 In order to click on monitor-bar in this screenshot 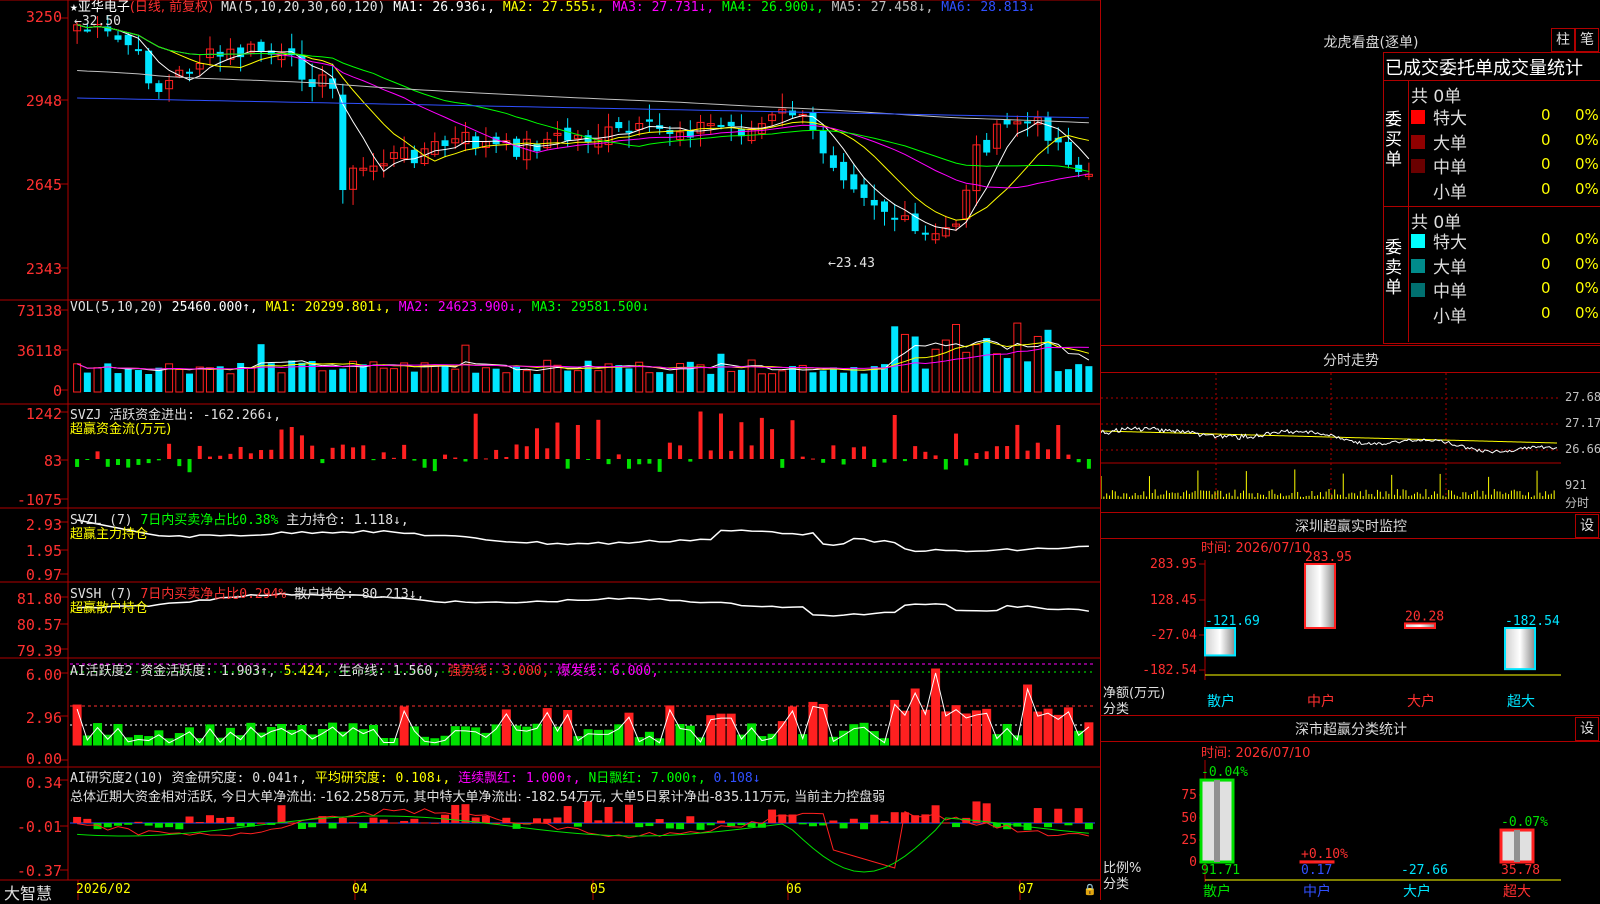, I will do `click(1220, 641)`.